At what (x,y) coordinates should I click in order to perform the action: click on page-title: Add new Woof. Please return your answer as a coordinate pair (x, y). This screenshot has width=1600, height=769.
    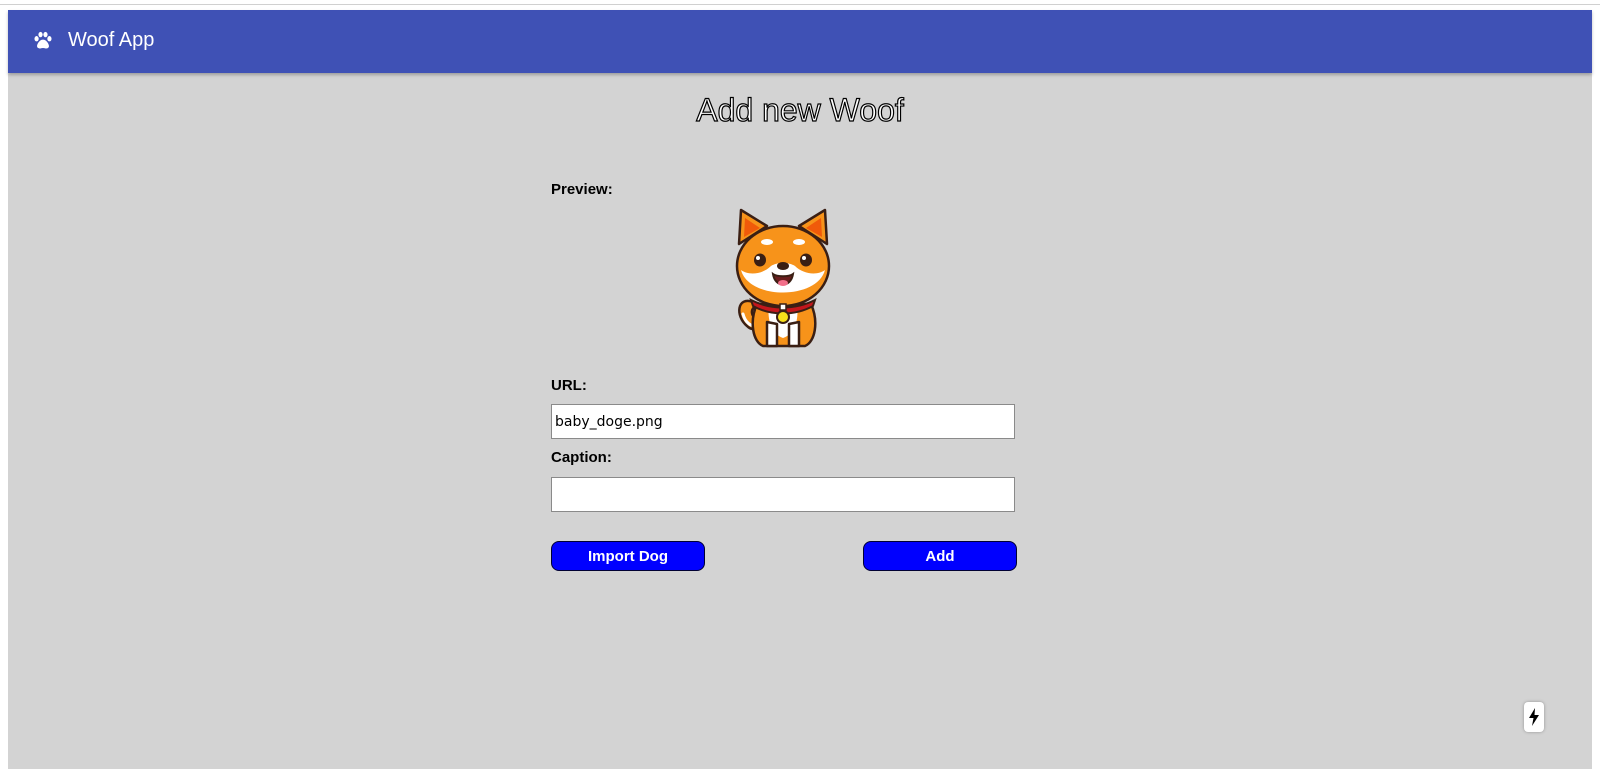
    Looking at the image, I should click on (800, 109).